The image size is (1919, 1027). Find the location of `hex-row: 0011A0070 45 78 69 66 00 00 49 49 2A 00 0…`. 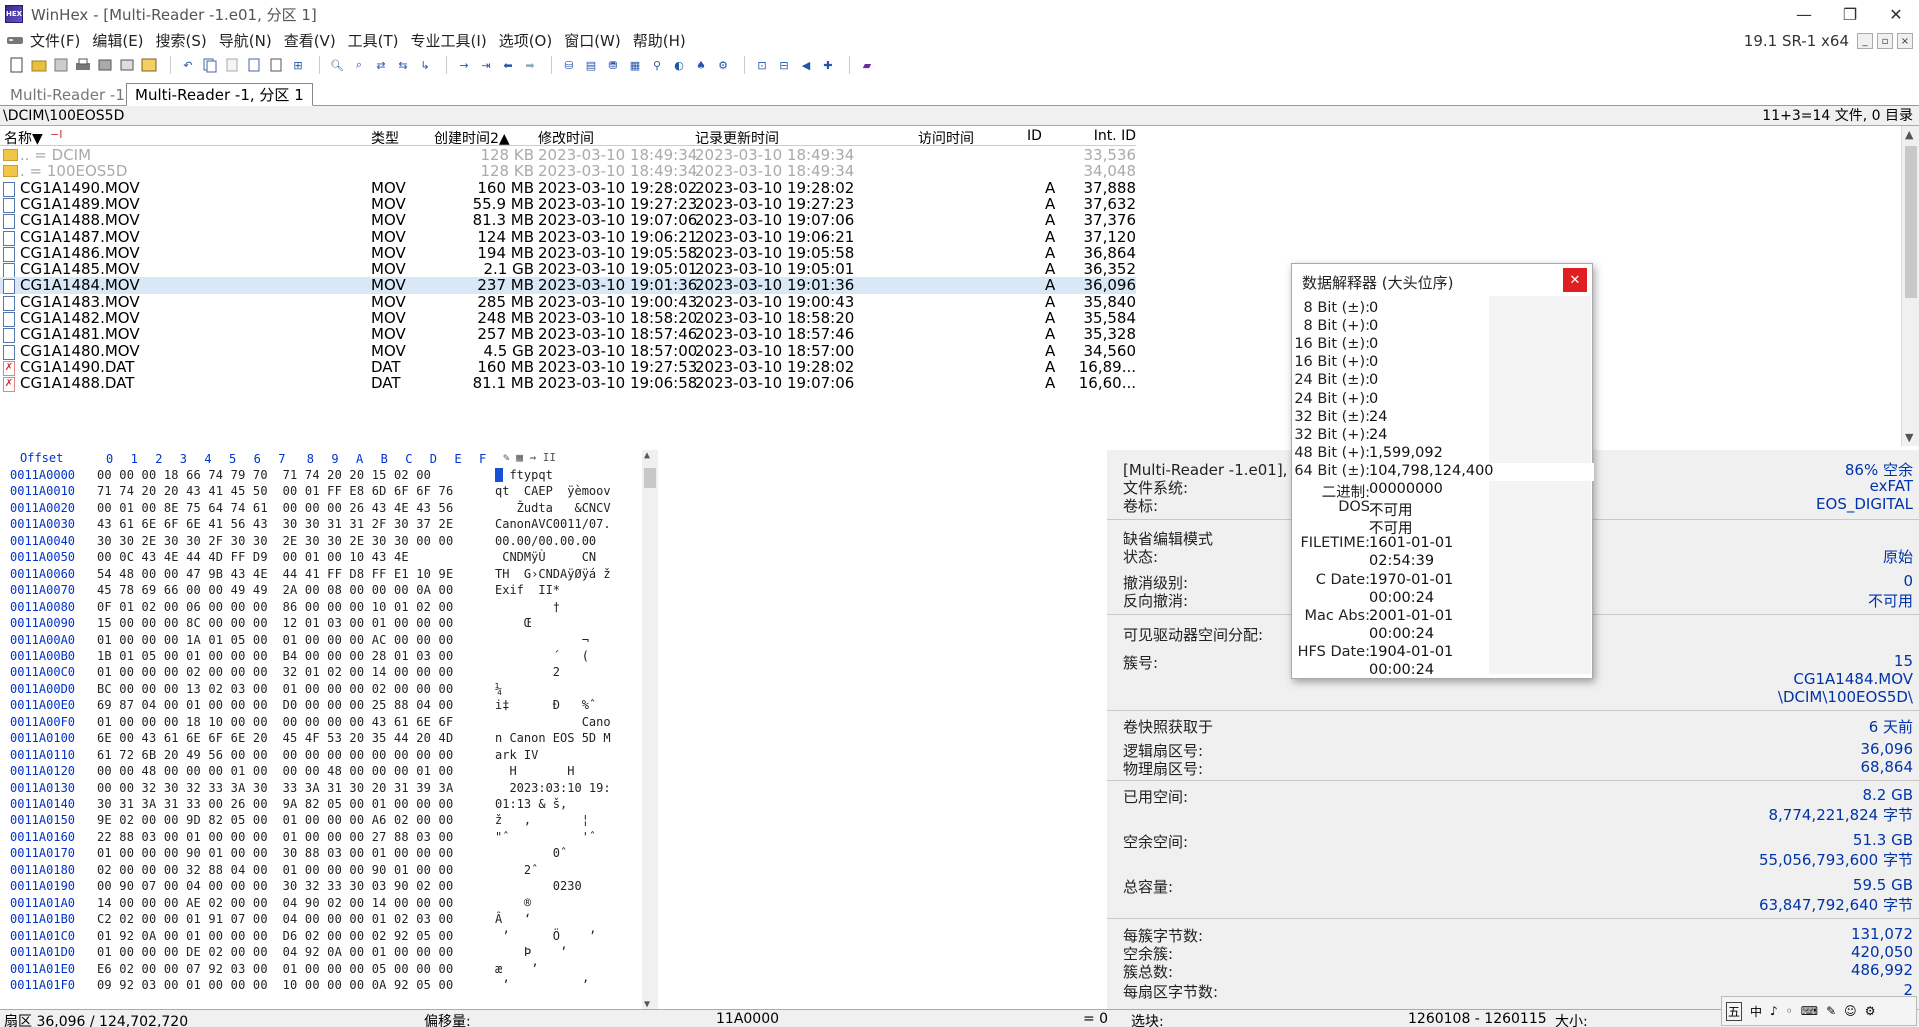

hex-row: 0011A0070 45 78 69 66 00 00 49 49 2A 00 0… is located at coordinates (330, 591).